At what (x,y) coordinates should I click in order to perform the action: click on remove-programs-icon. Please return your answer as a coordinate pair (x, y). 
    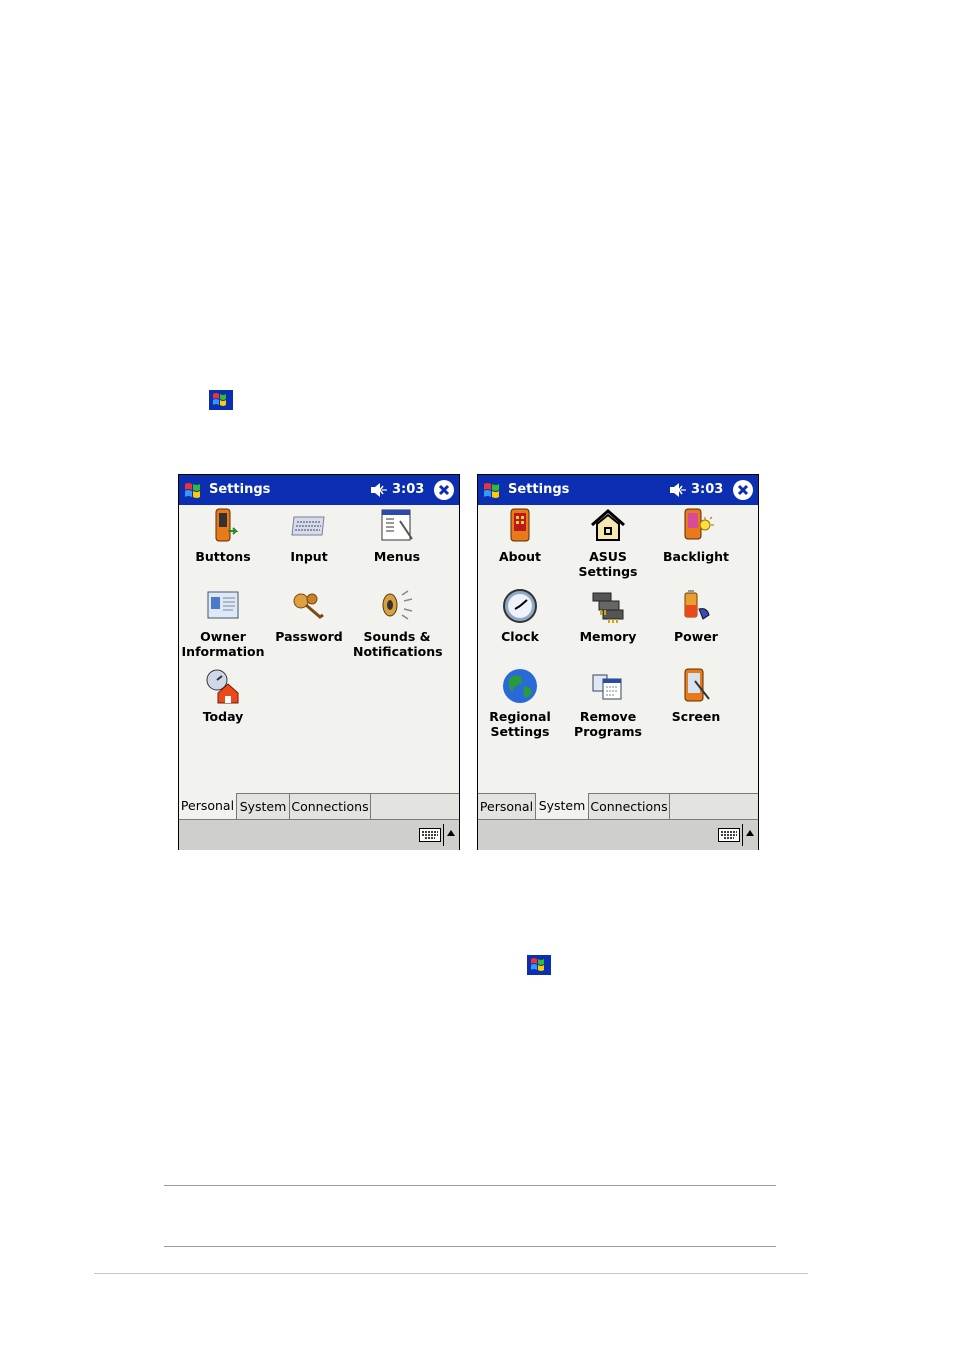
    Looking at the image, I should click on (607, 687).